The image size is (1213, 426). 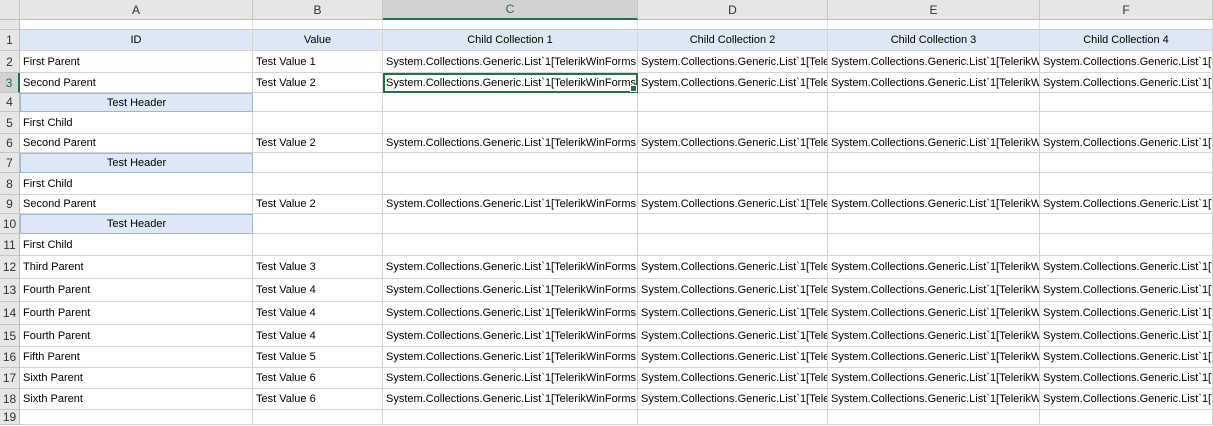 I want to click on row-header-6: 6, so click(x=10, y=143).